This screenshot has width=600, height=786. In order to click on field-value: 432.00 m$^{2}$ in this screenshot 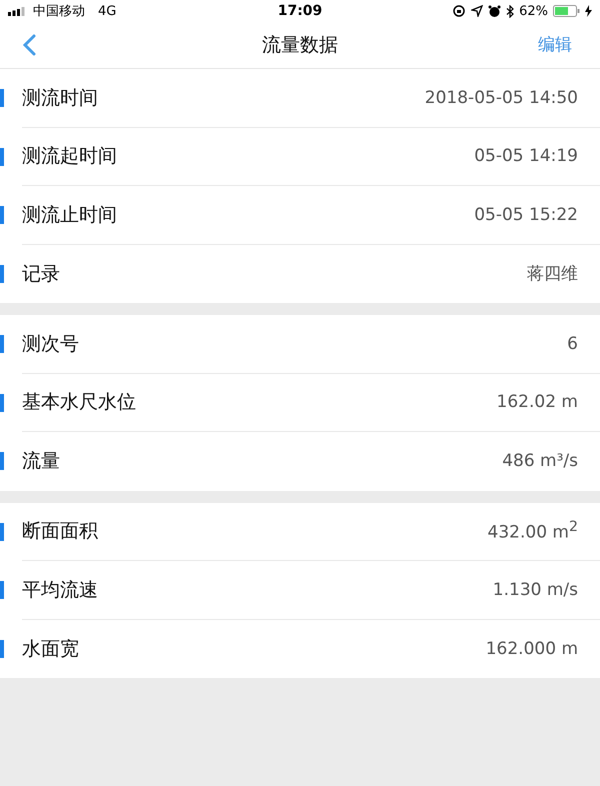, I will do `click(533, 531)`.